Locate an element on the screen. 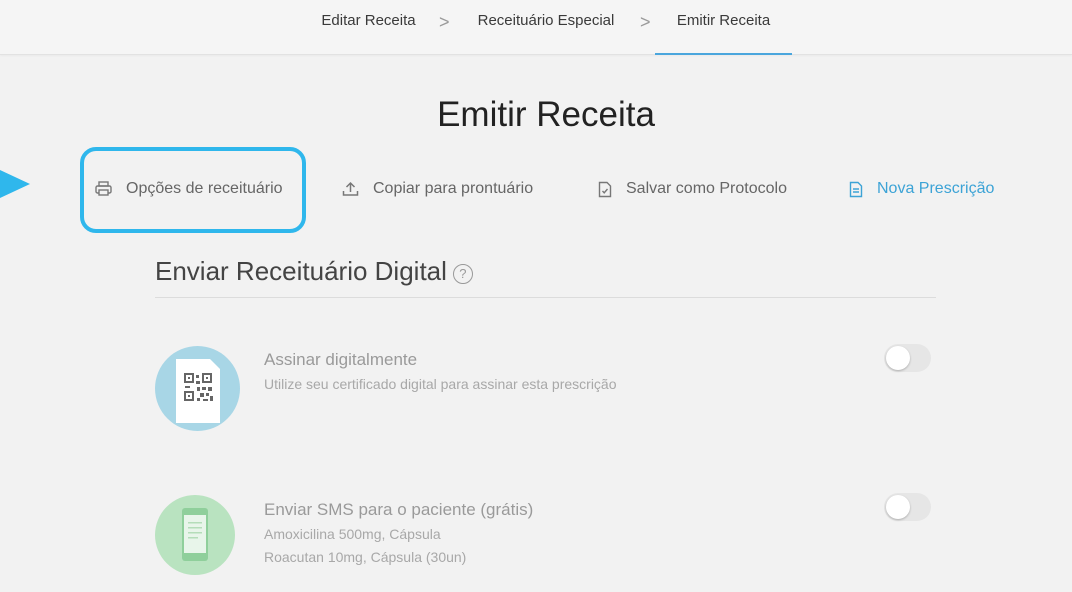 The height and width of the screenshot is (592, 1072). save-protocol-button: Salvar como Protocolo is located at coordinates (692, 189).